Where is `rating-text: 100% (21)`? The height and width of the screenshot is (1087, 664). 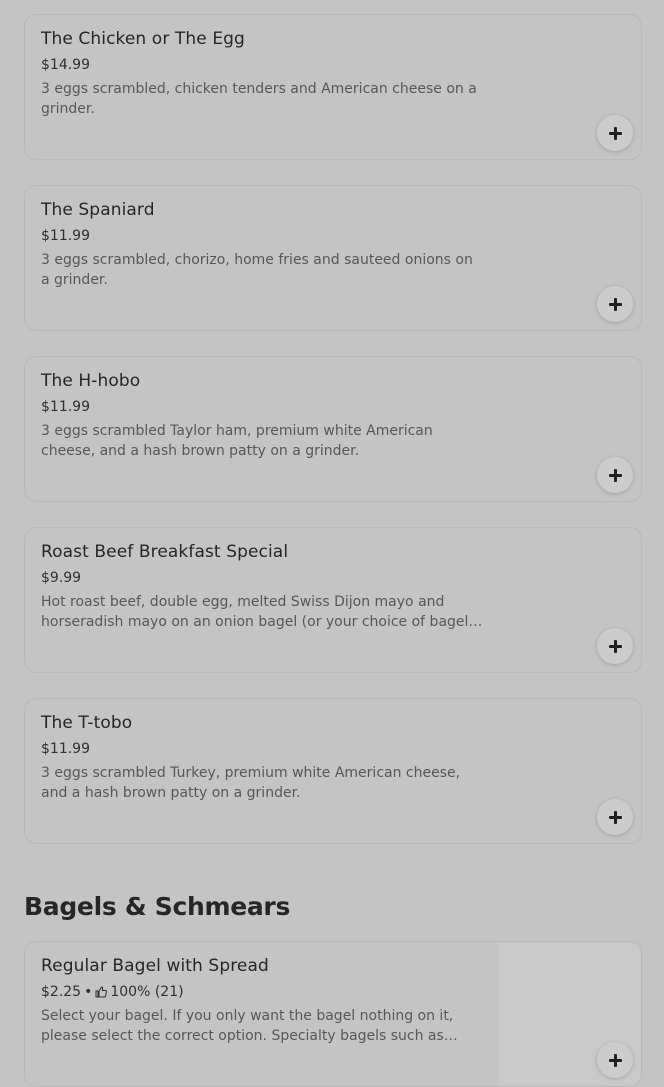
rating-text: 100% (21) is located at coordinates (147, 992).